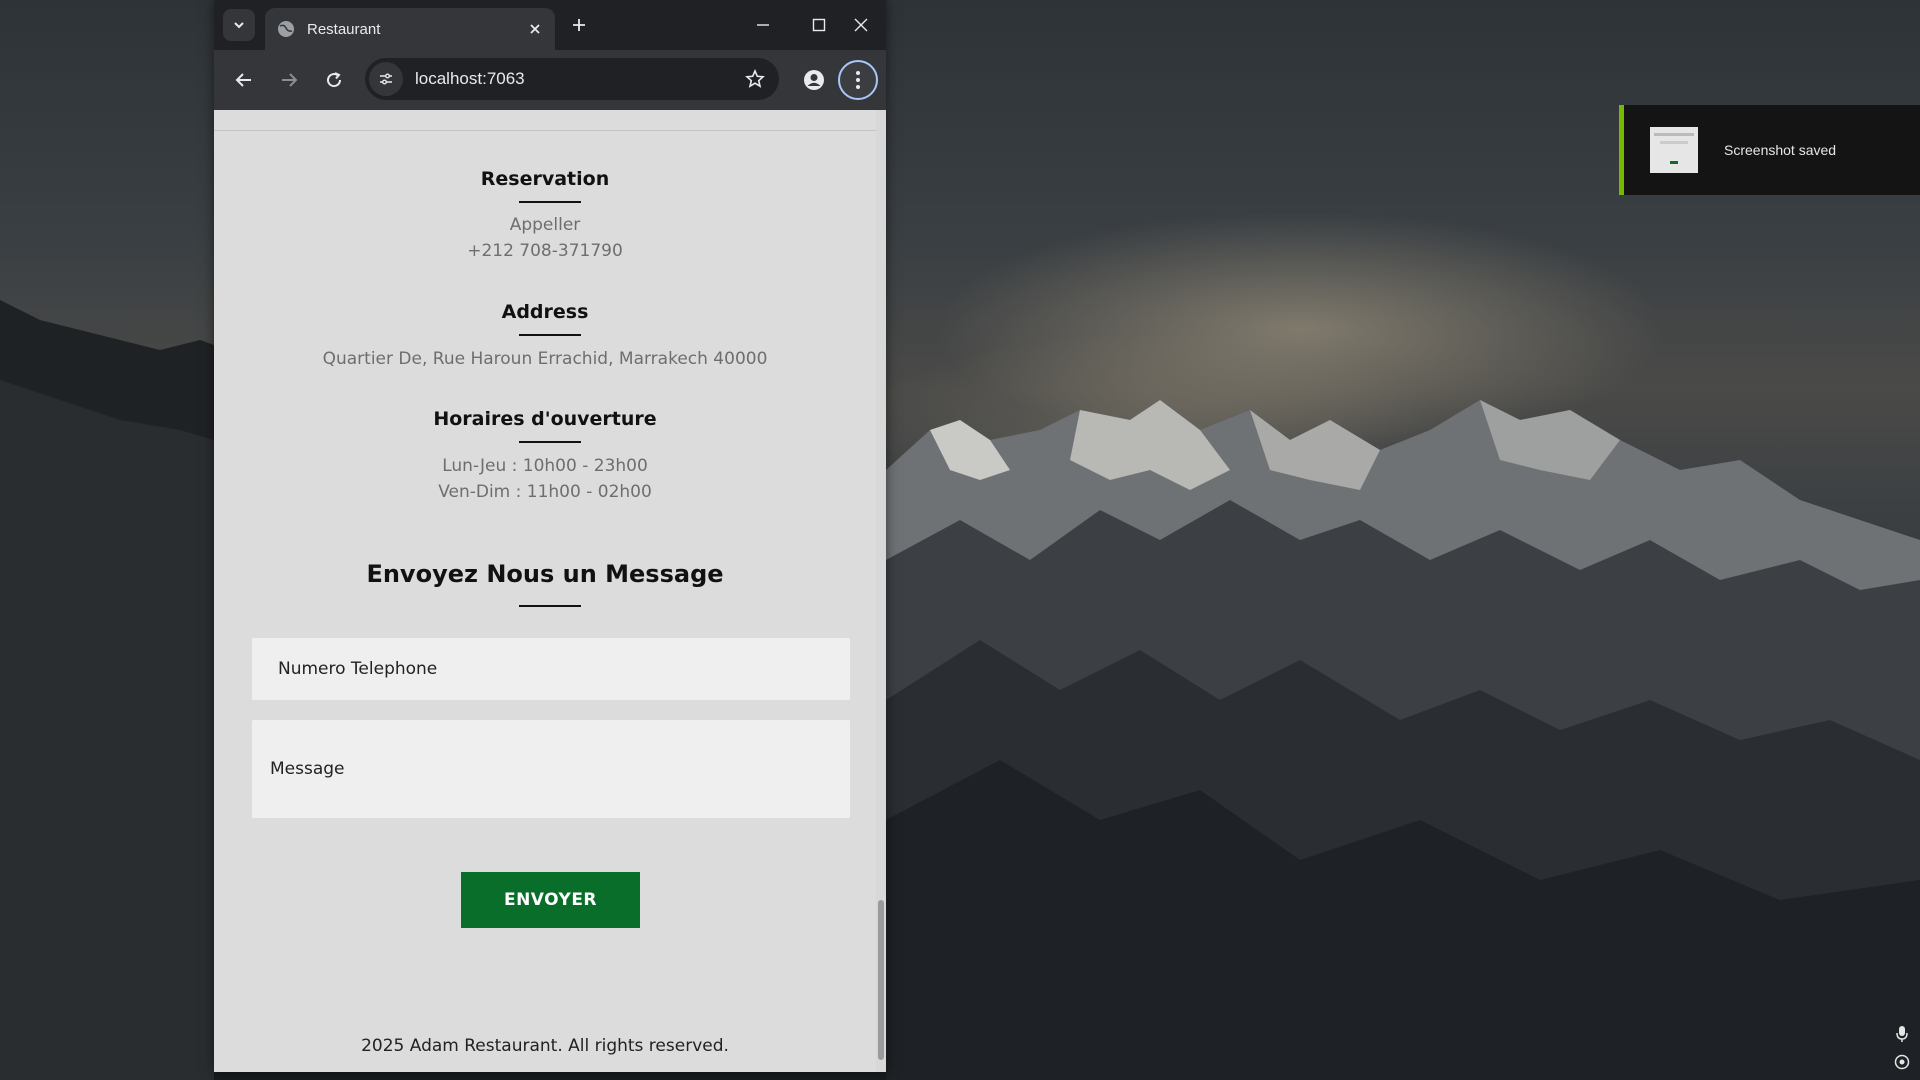  Describe the element at coordinates (881, 980) in the screenshot. I see `scrollbar-thumb` at that location.